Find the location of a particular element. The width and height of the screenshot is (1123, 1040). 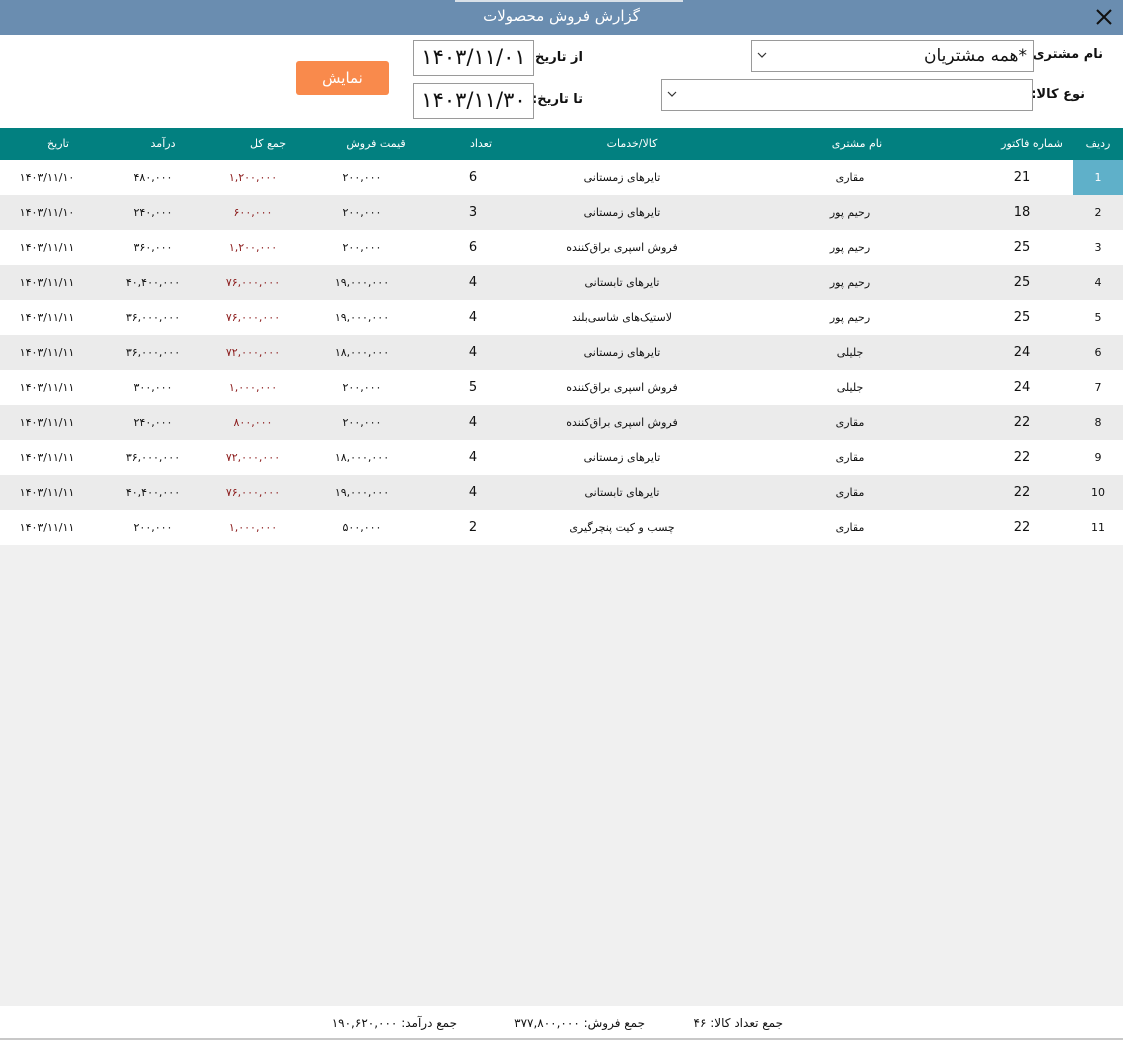

cell-income: ۴۸۰,۰۰۰ is located at coordinates (153, 177).